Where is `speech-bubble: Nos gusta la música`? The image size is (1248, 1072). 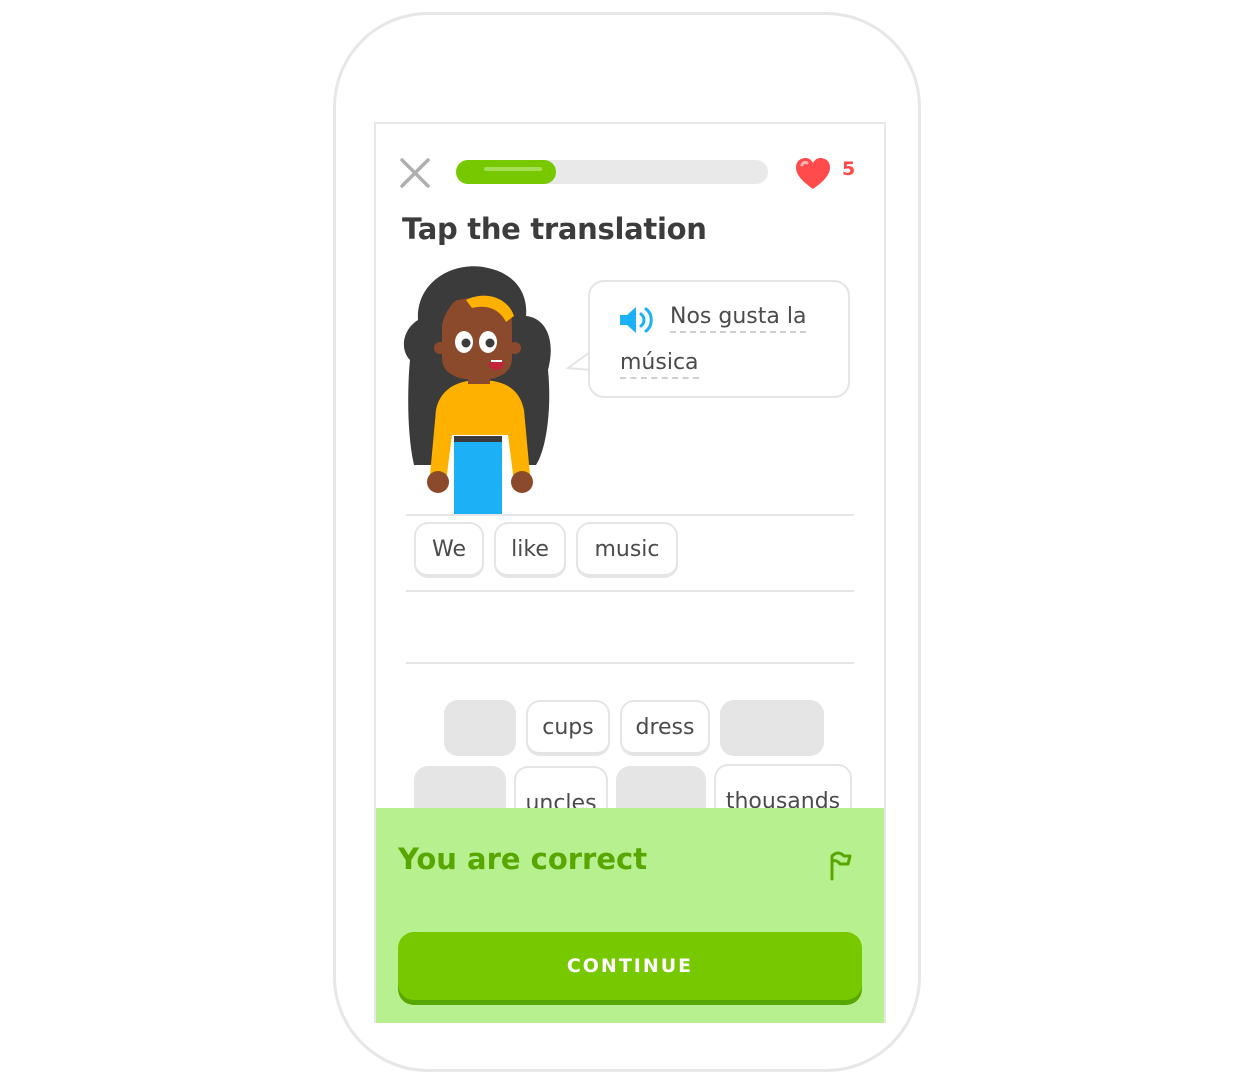 speech-bubble: Nos gusta la música is located at coordinates (719, 339).